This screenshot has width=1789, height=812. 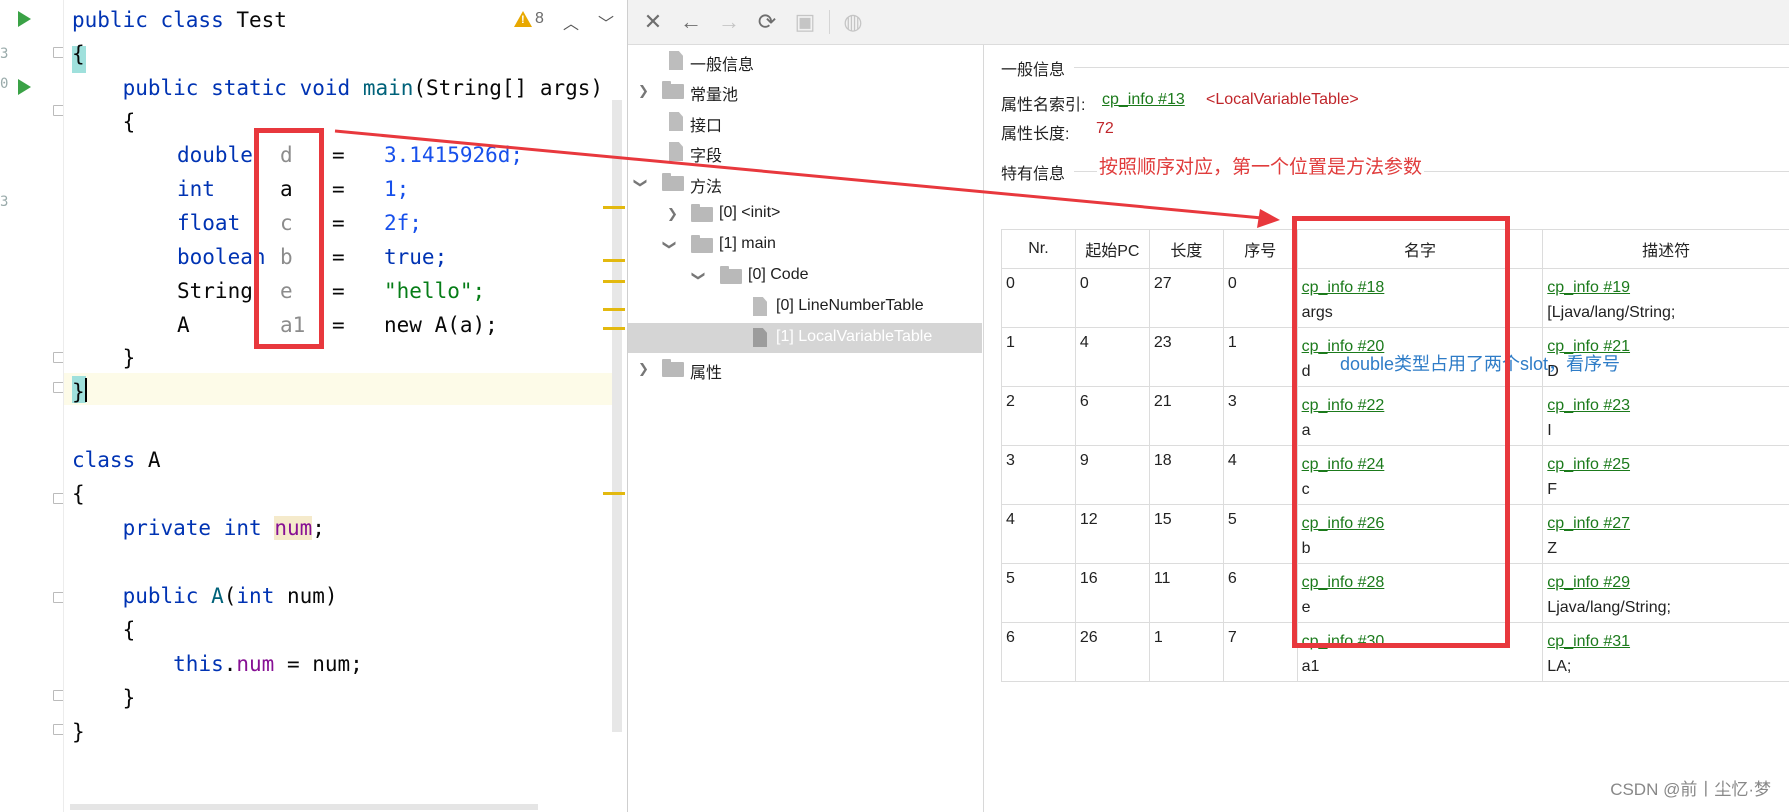 What do you see at coordinates (104, 698) in the screenshot?
I see `code-line-21: }` at bounding box center [104, 698].